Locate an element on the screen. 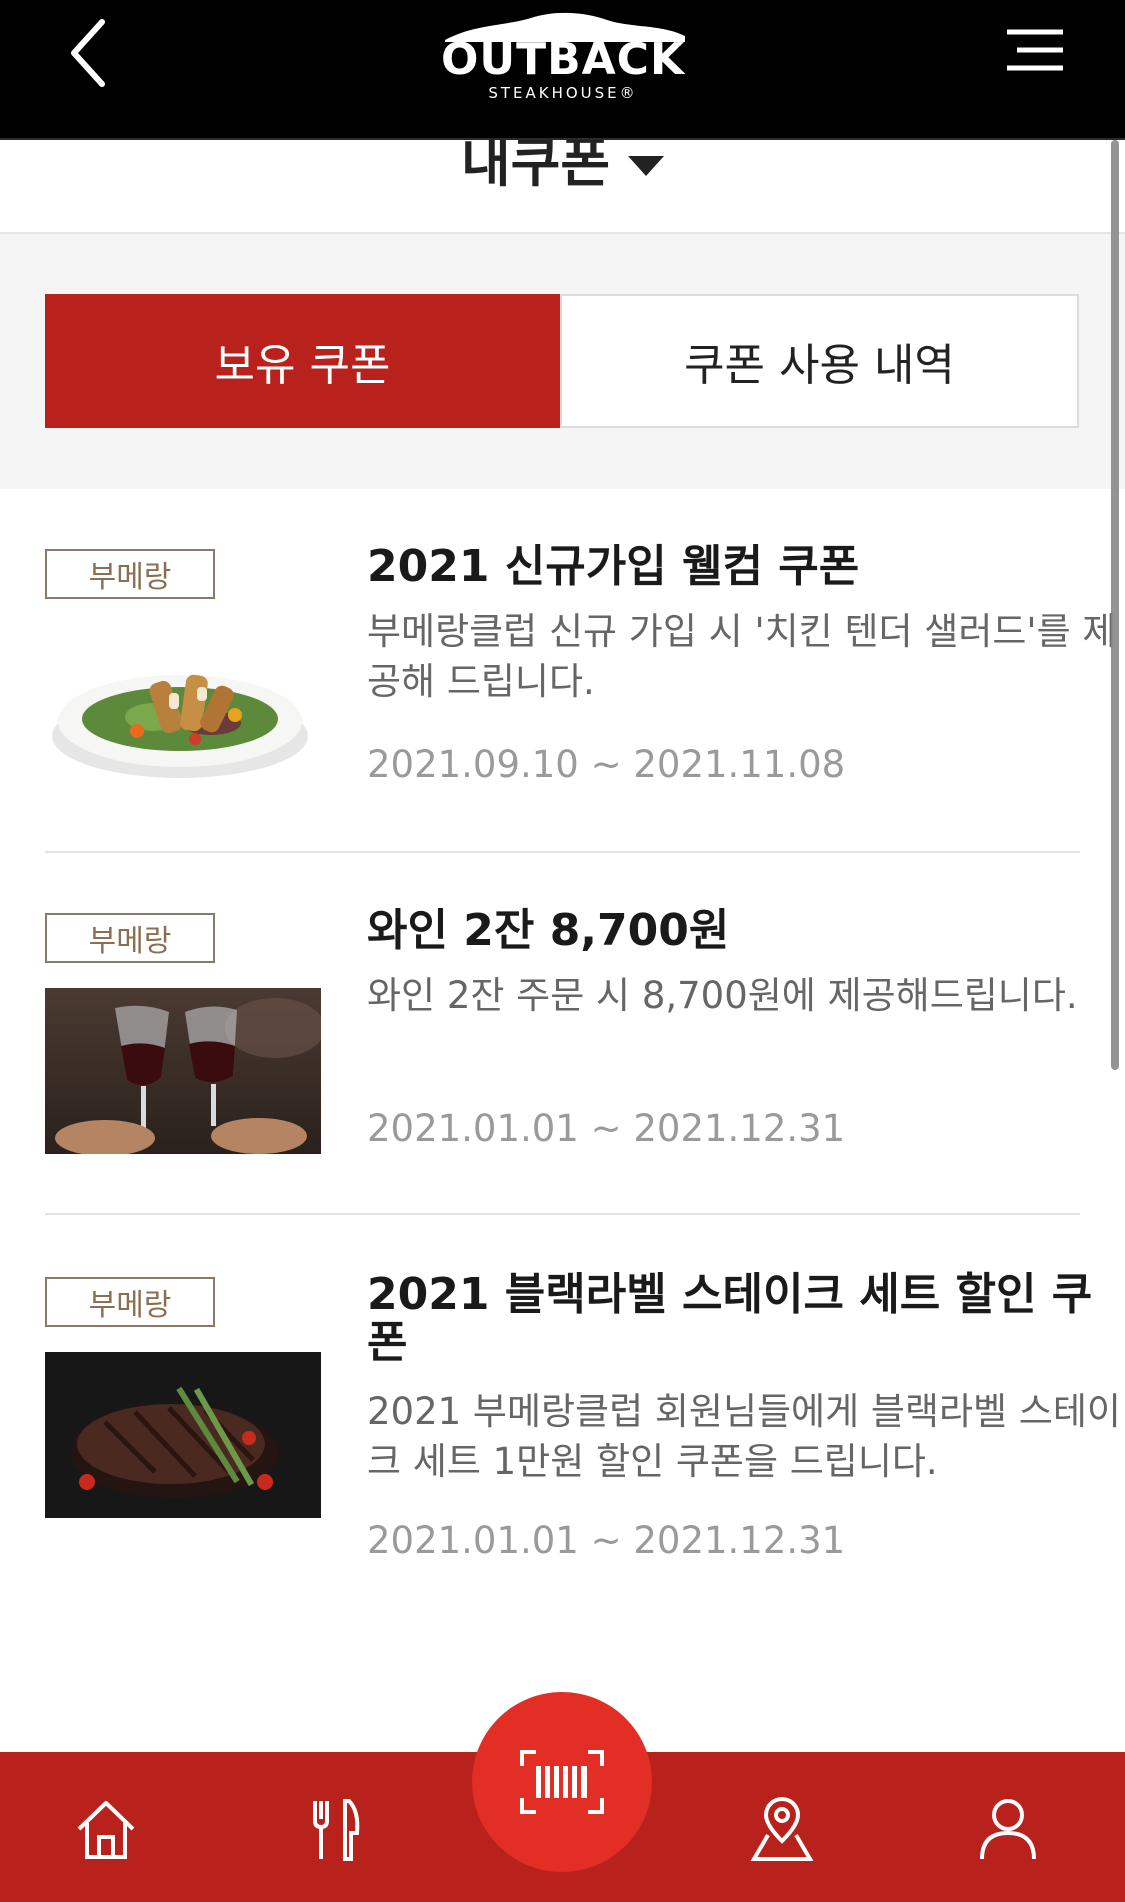  page-title-text: 내쿠폰 is located at coordinates (535, 167).